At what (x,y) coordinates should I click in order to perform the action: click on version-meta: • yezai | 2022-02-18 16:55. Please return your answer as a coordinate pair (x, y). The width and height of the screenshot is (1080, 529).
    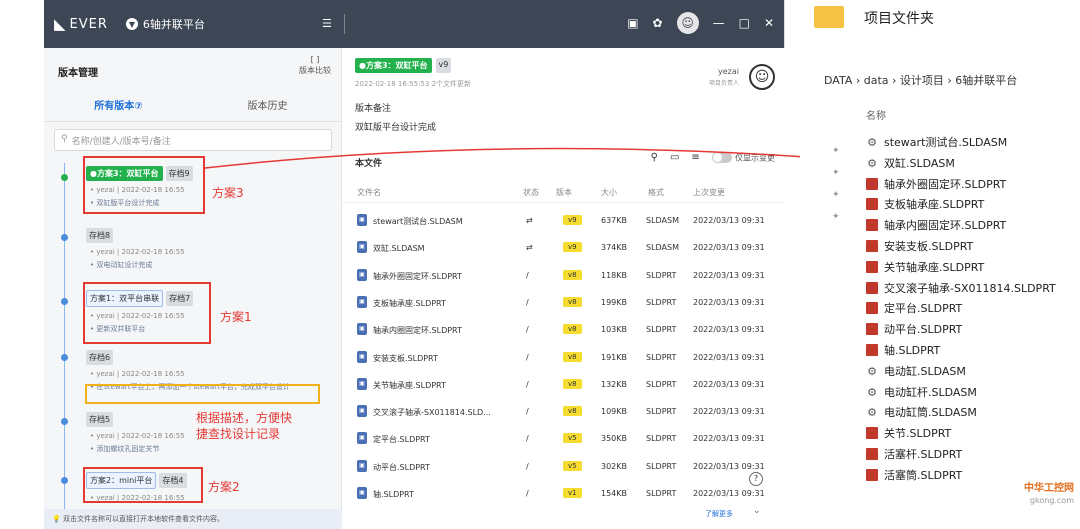
    Looking at the image, I should click on (137, 374).